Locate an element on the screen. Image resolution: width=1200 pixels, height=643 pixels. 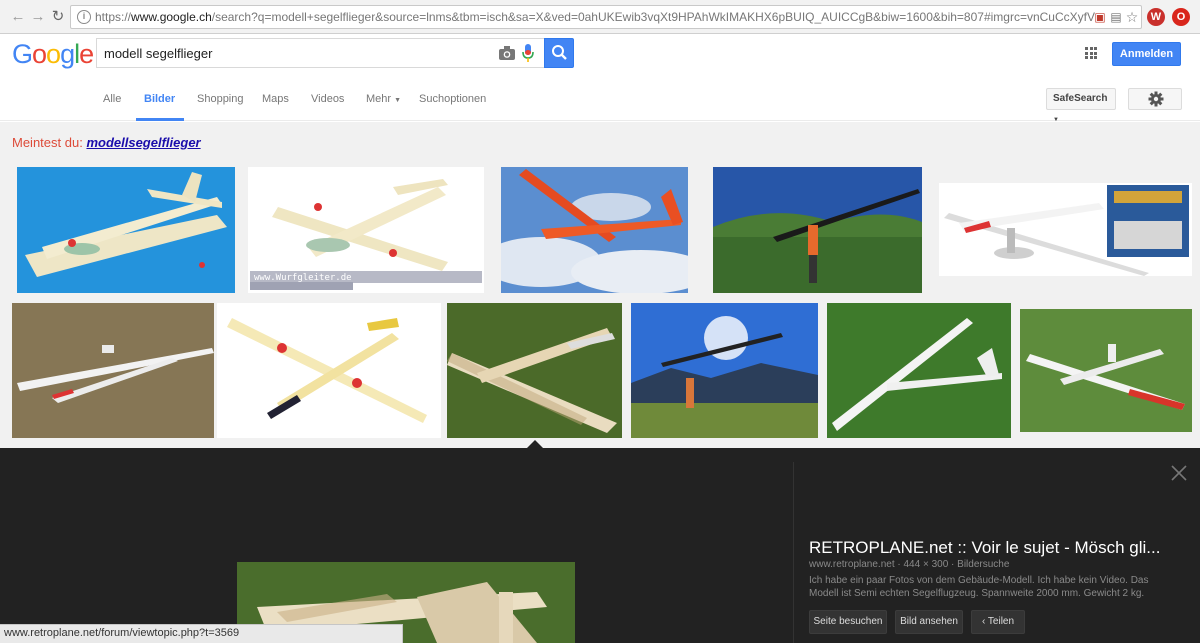
google-logo: Google is located at coordinates (53, 54).